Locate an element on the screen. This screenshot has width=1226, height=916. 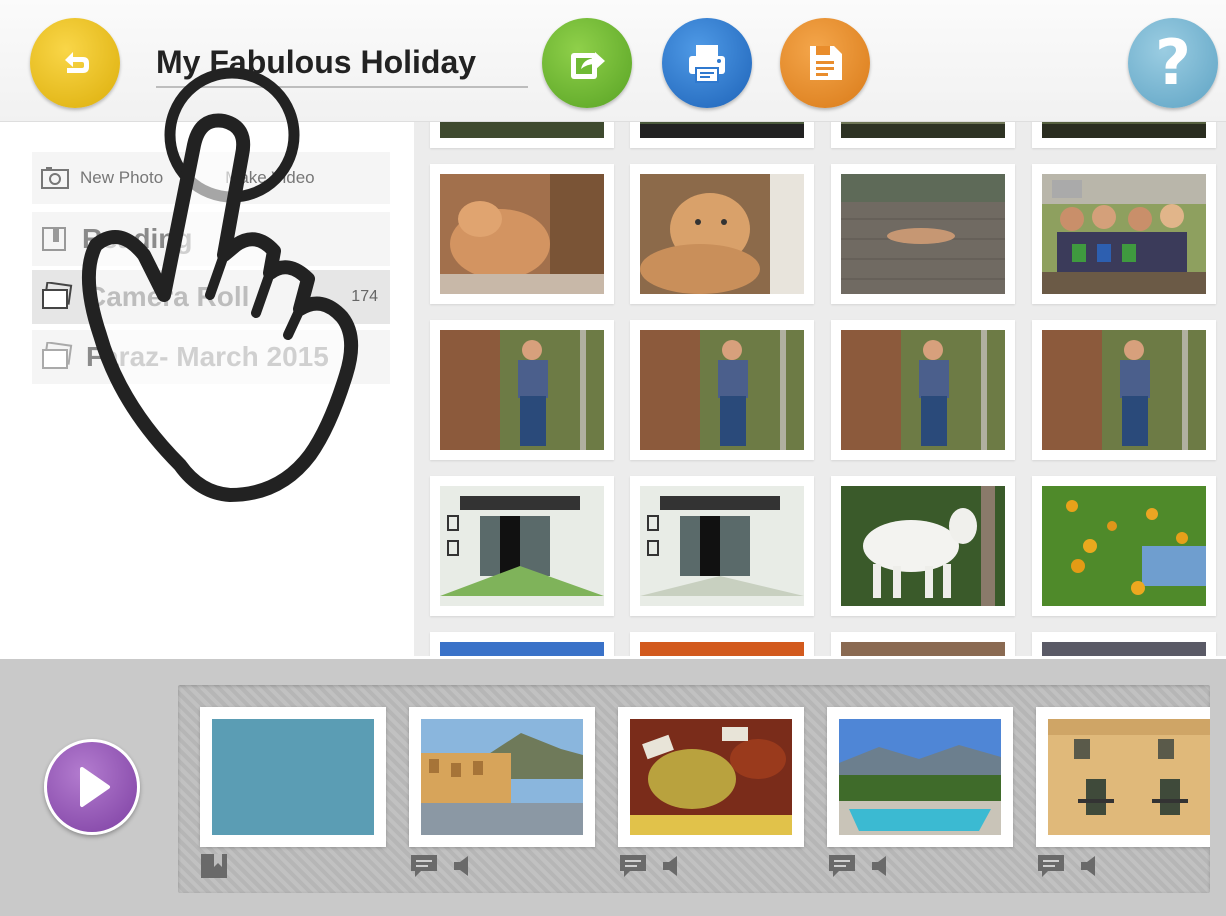
make-video-label: Make Video is located at coordinates (270, 177).